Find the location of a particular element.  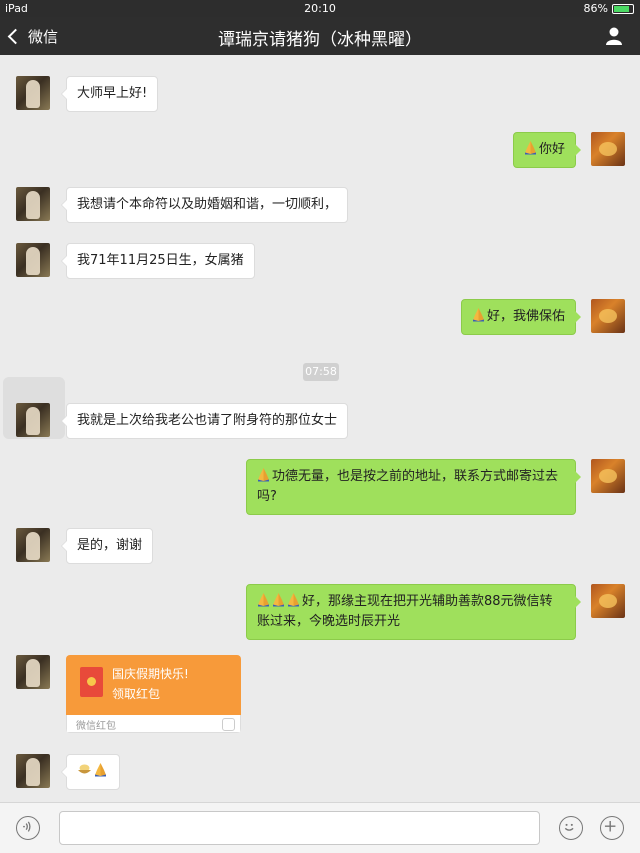

plus-icon is located at coordinates (610, 826).